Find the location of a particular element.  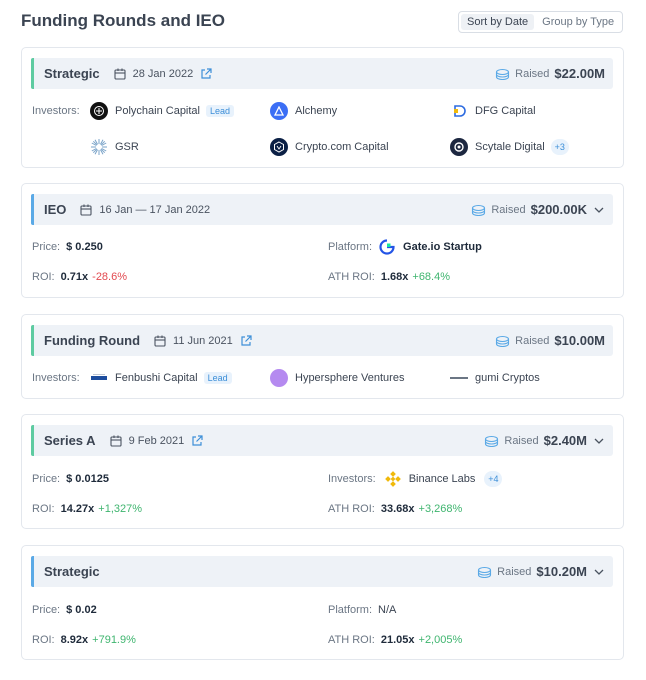

investor-fenbushi-capital: Fenbushi Capital Lead is located at coordinates (161, 378).